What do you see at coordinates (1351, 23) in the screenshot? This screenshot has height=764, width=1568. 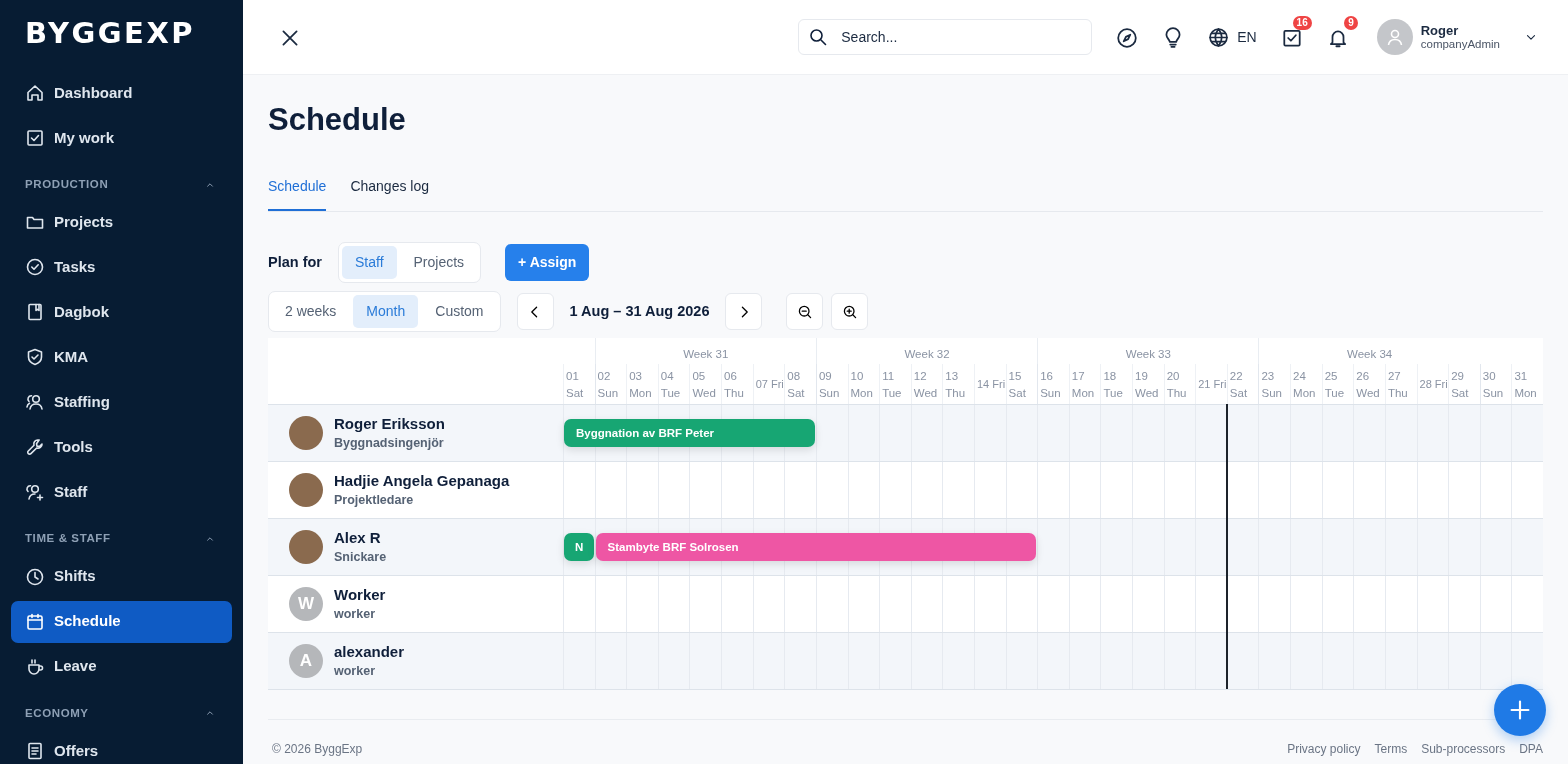 I see `count-badge: 9` at bounding box center [1351, 23].